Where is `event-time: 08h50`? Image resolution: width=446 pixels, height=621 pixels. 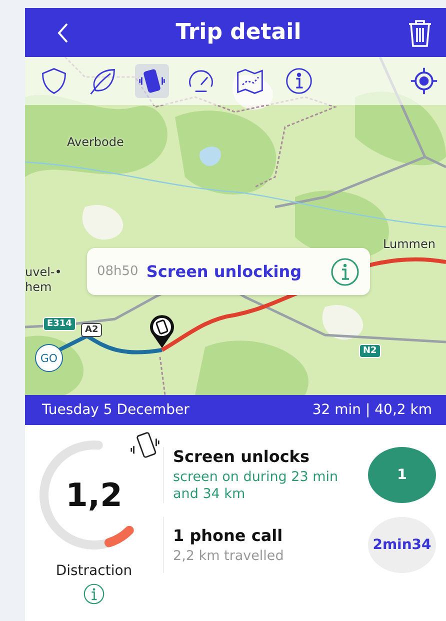
event-time: 08h50 is located at coordinates (117, 271).